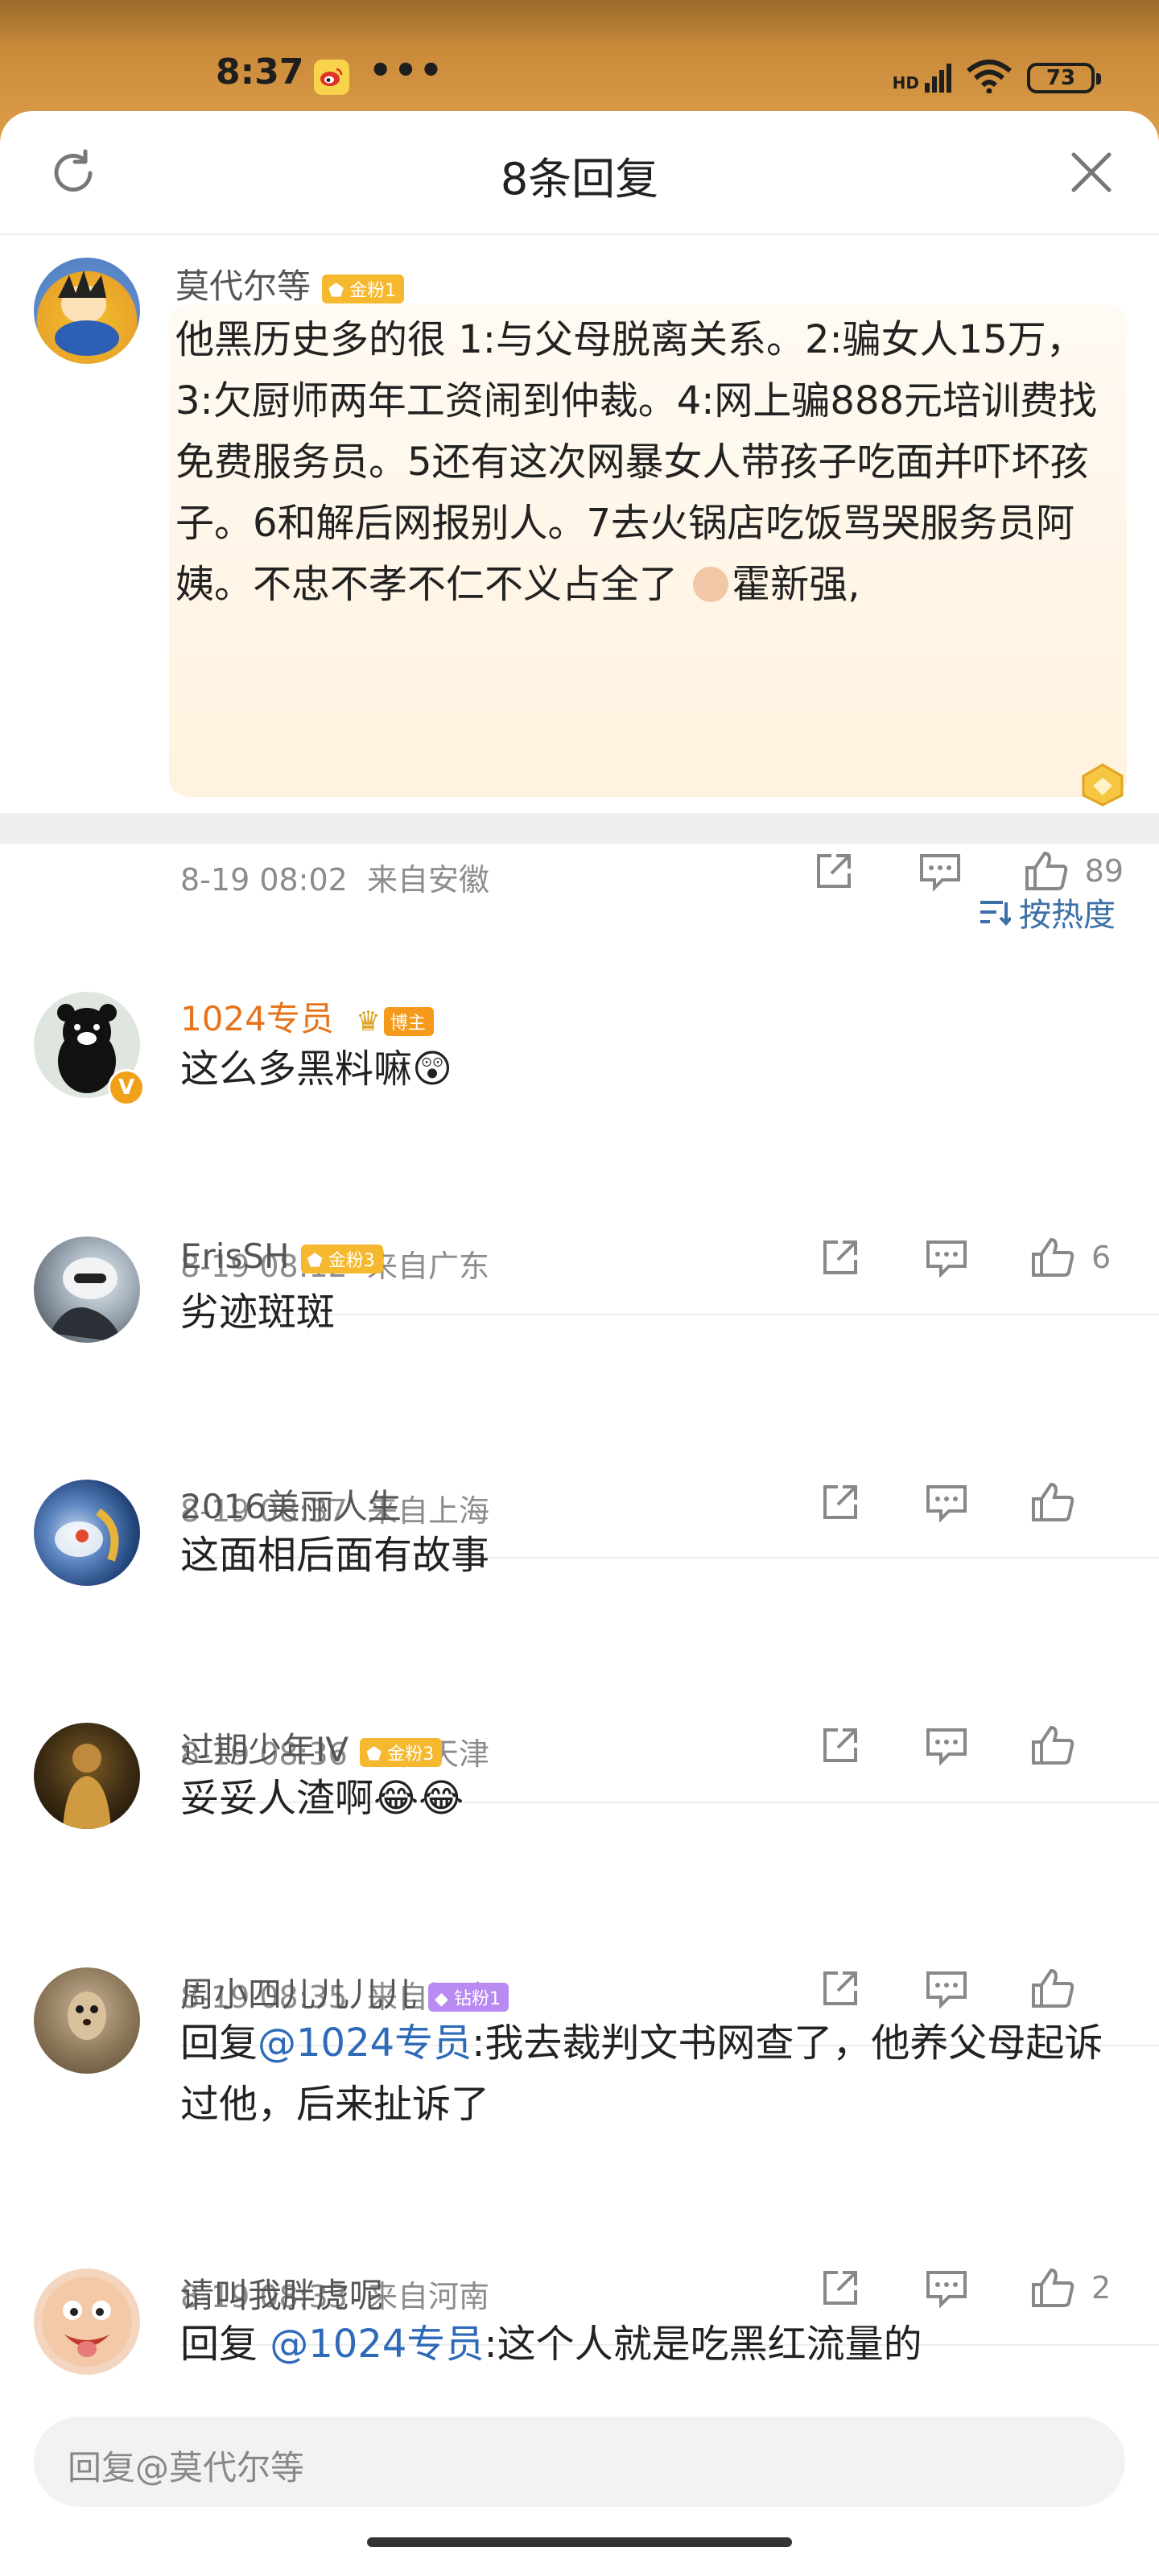  I want to click on reply-username: 2016美丽人生, so click(291, 1504).